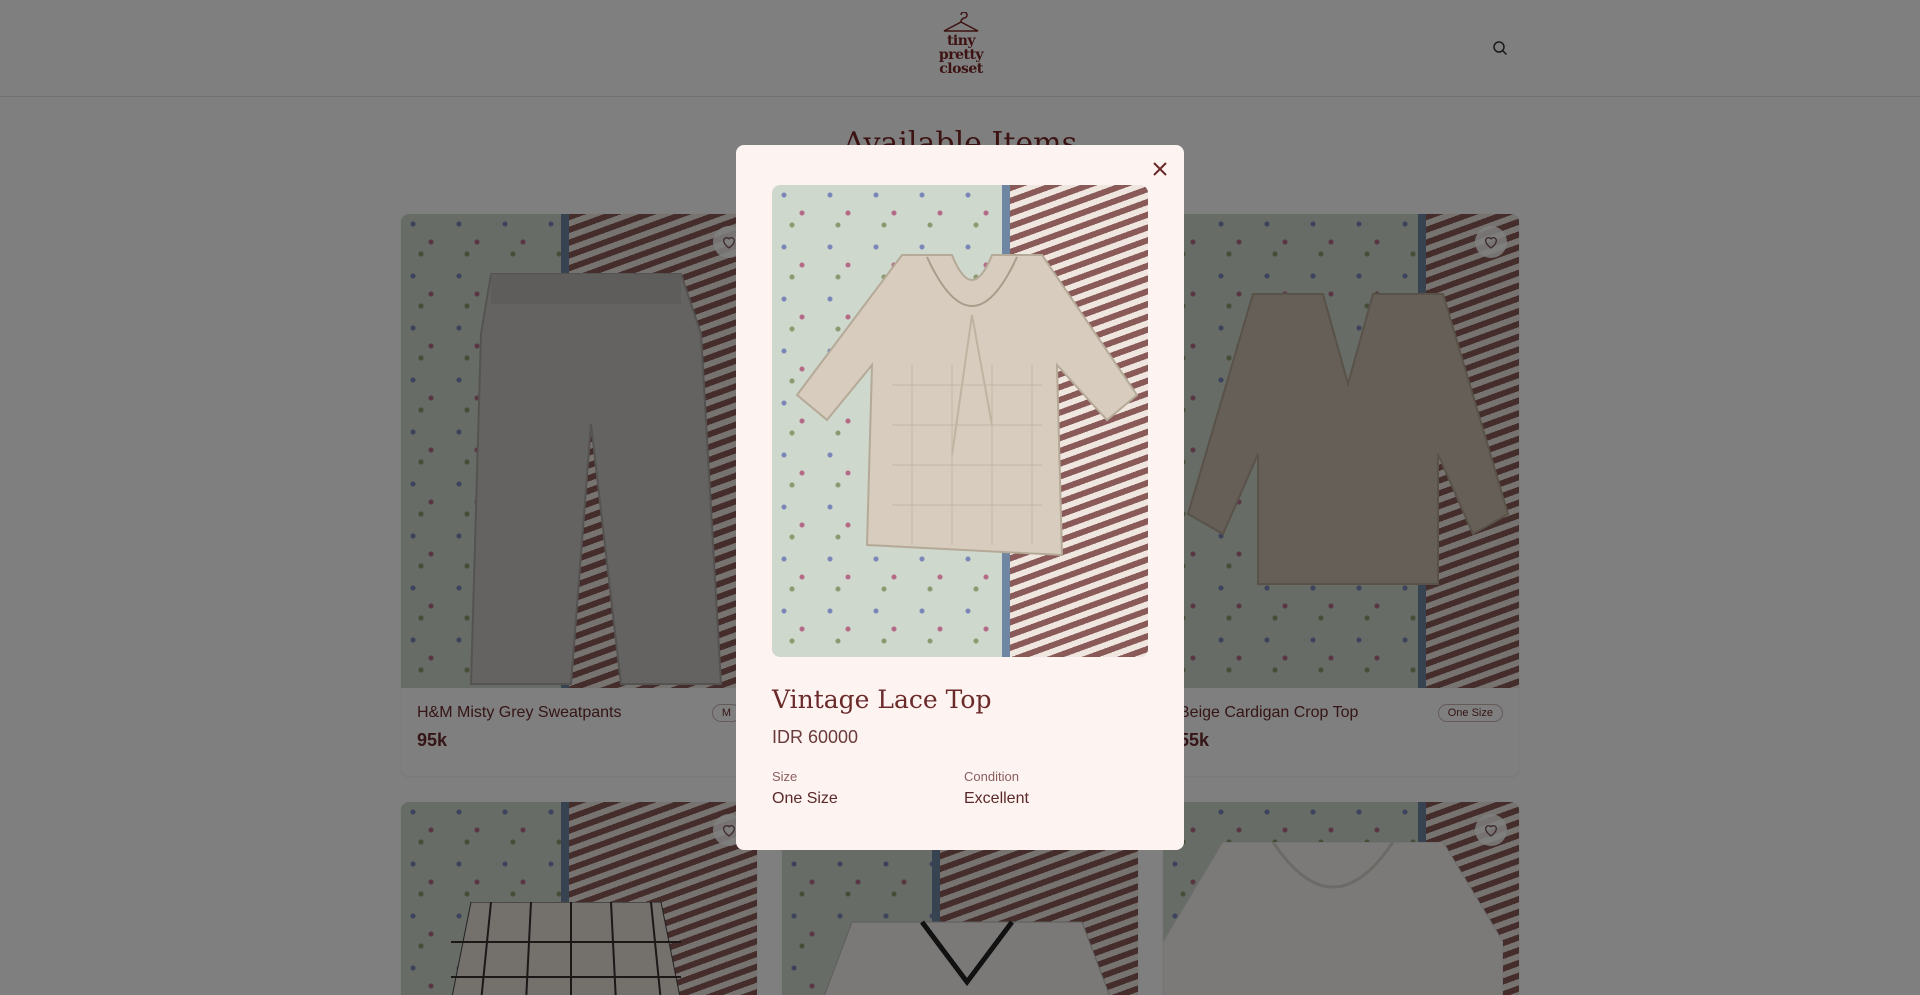  What do you see at coordinates (785, 776) in the screenshot?
I see `size-label: Size` at bounding box center [785, 776].